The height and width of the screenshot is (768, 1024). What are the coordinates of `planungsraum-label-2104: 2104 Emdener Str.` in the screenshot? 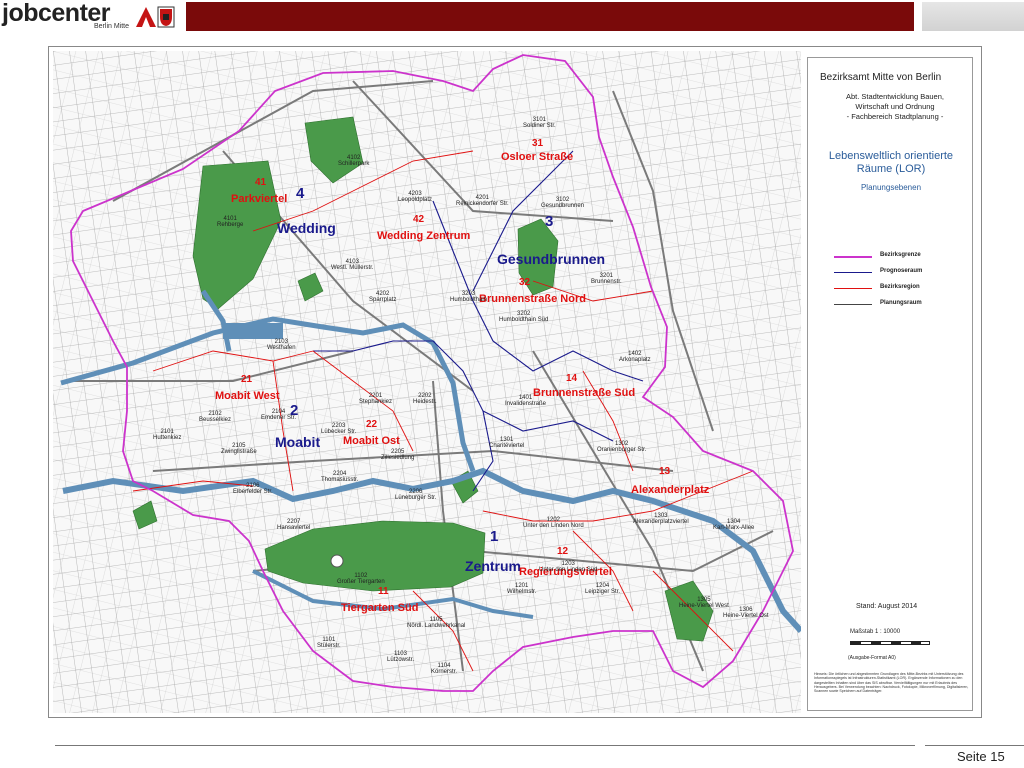 It's located at (278, 415).